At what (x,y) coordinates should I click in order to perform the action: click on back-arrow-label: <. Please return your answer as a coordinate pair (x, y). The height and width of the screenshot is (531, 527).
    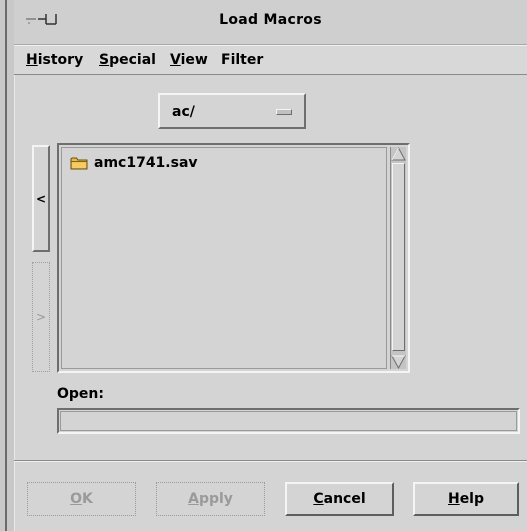
    Looking at the image, I should click on (41, 198).